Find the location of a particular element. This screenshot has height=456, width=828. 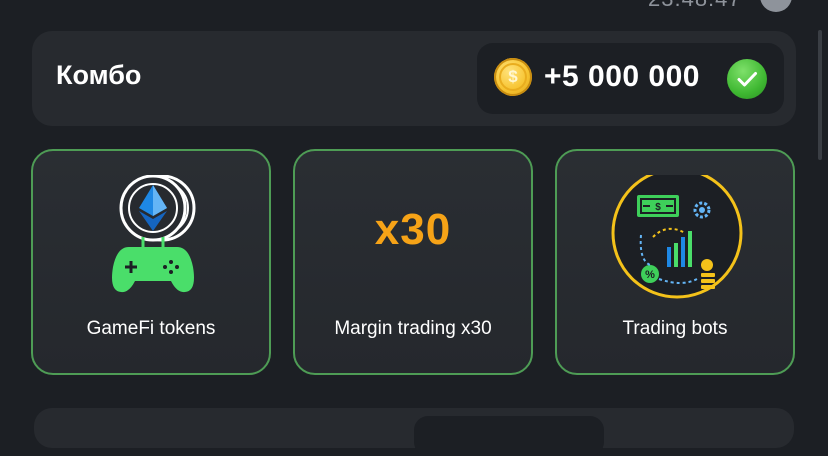

trading-bot-chart-icon: $ % is located at coordinates (675, 233).